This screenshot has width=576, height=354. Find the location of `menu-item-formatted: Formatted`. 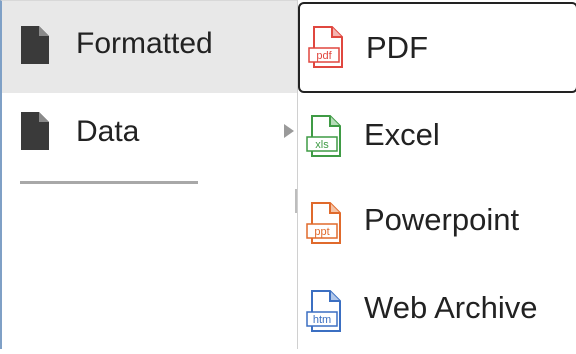

menu-item-formatted: Formatted is located at coordinates (150, 47).